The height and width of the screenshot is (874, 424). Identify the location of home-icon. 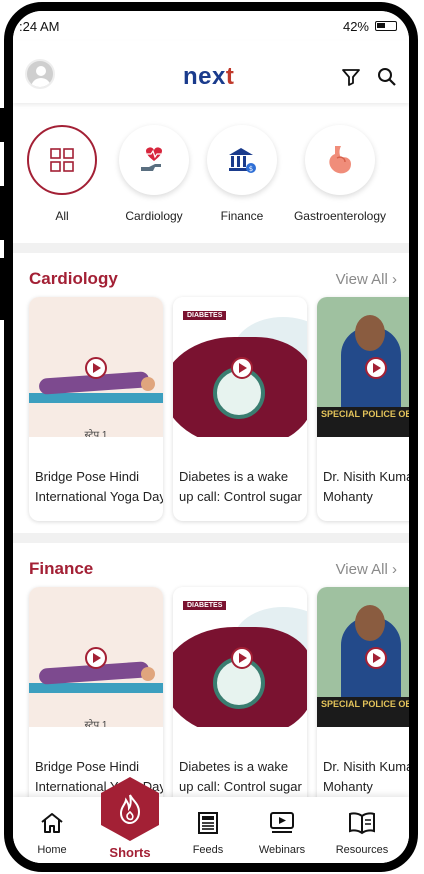
(52, 823).